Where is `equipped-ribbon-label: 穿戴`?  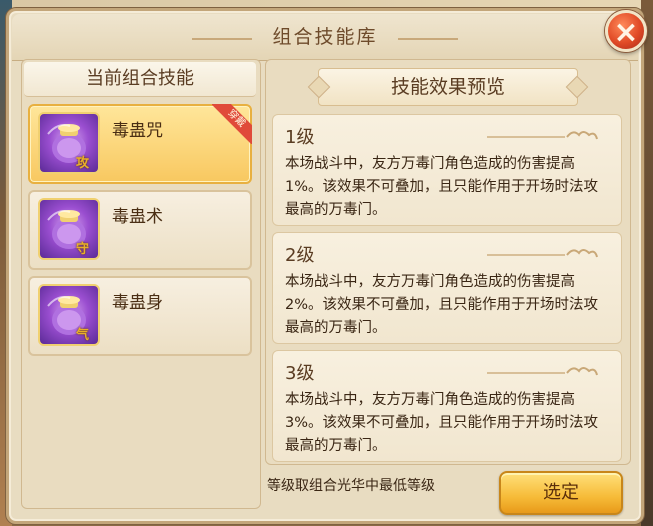
equipped-ribbon-label: 穿戴 is located at coordinates (232, 124).